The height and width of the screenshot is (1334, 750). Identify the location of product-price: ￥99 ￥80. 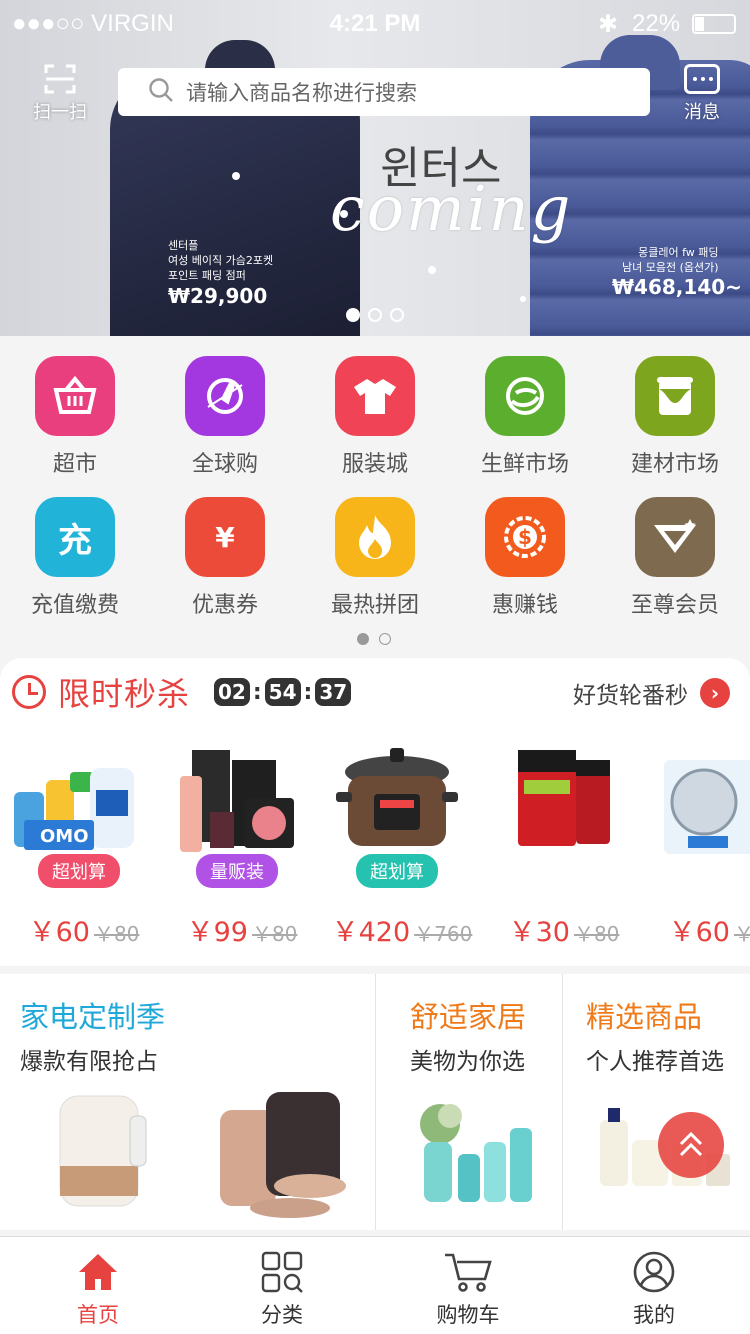
(242, 929).